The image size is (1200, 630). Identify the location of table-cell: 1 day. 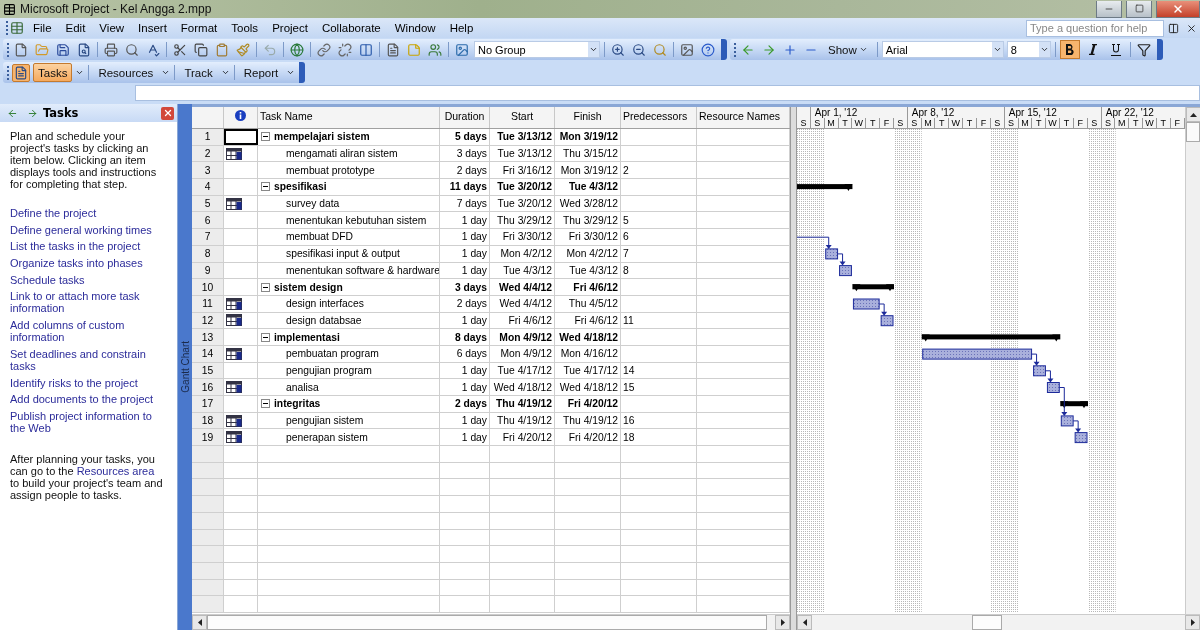
(465, 437).